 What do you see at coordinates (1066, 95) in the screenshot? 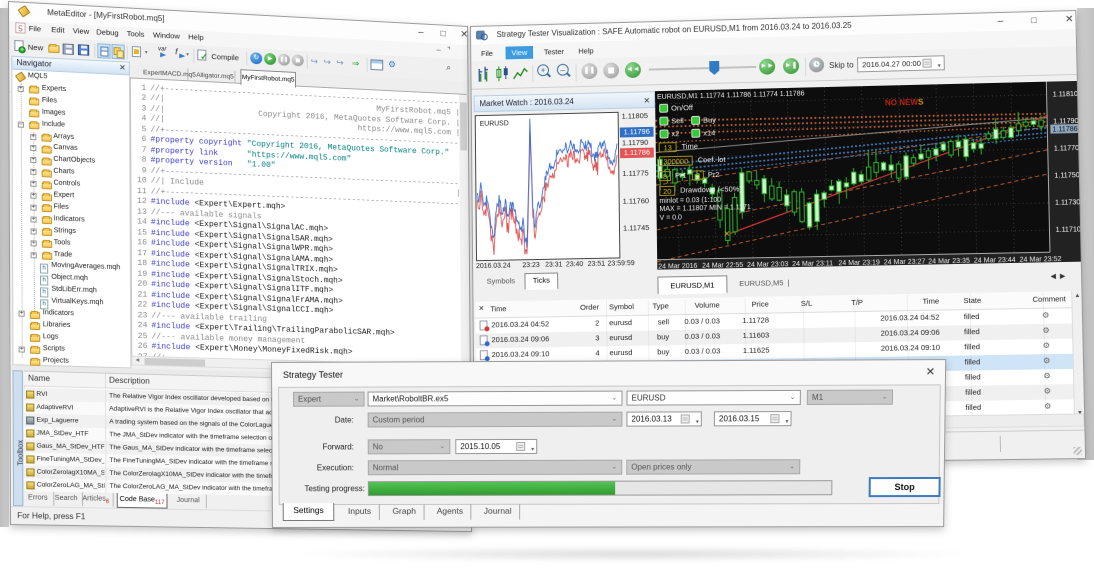
I see `svg-text: 1.11810` at bounding box center [1066, 95].